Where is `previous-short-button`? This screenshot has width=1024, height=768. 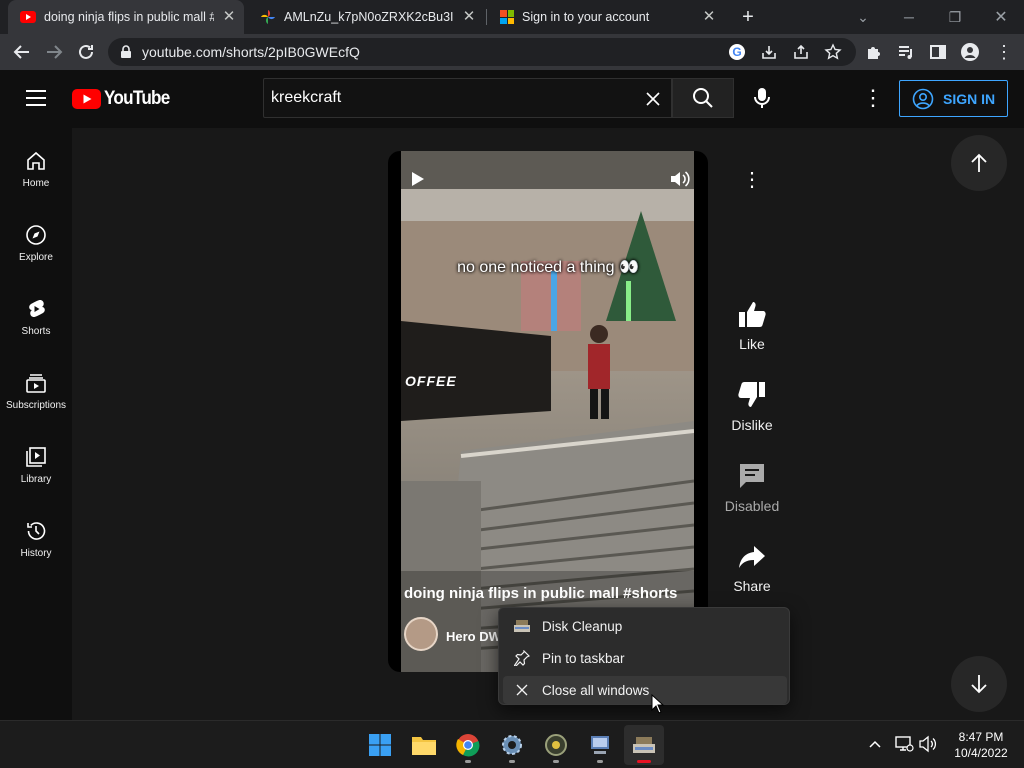
previous-short-button is located at coordinates (979, 163).